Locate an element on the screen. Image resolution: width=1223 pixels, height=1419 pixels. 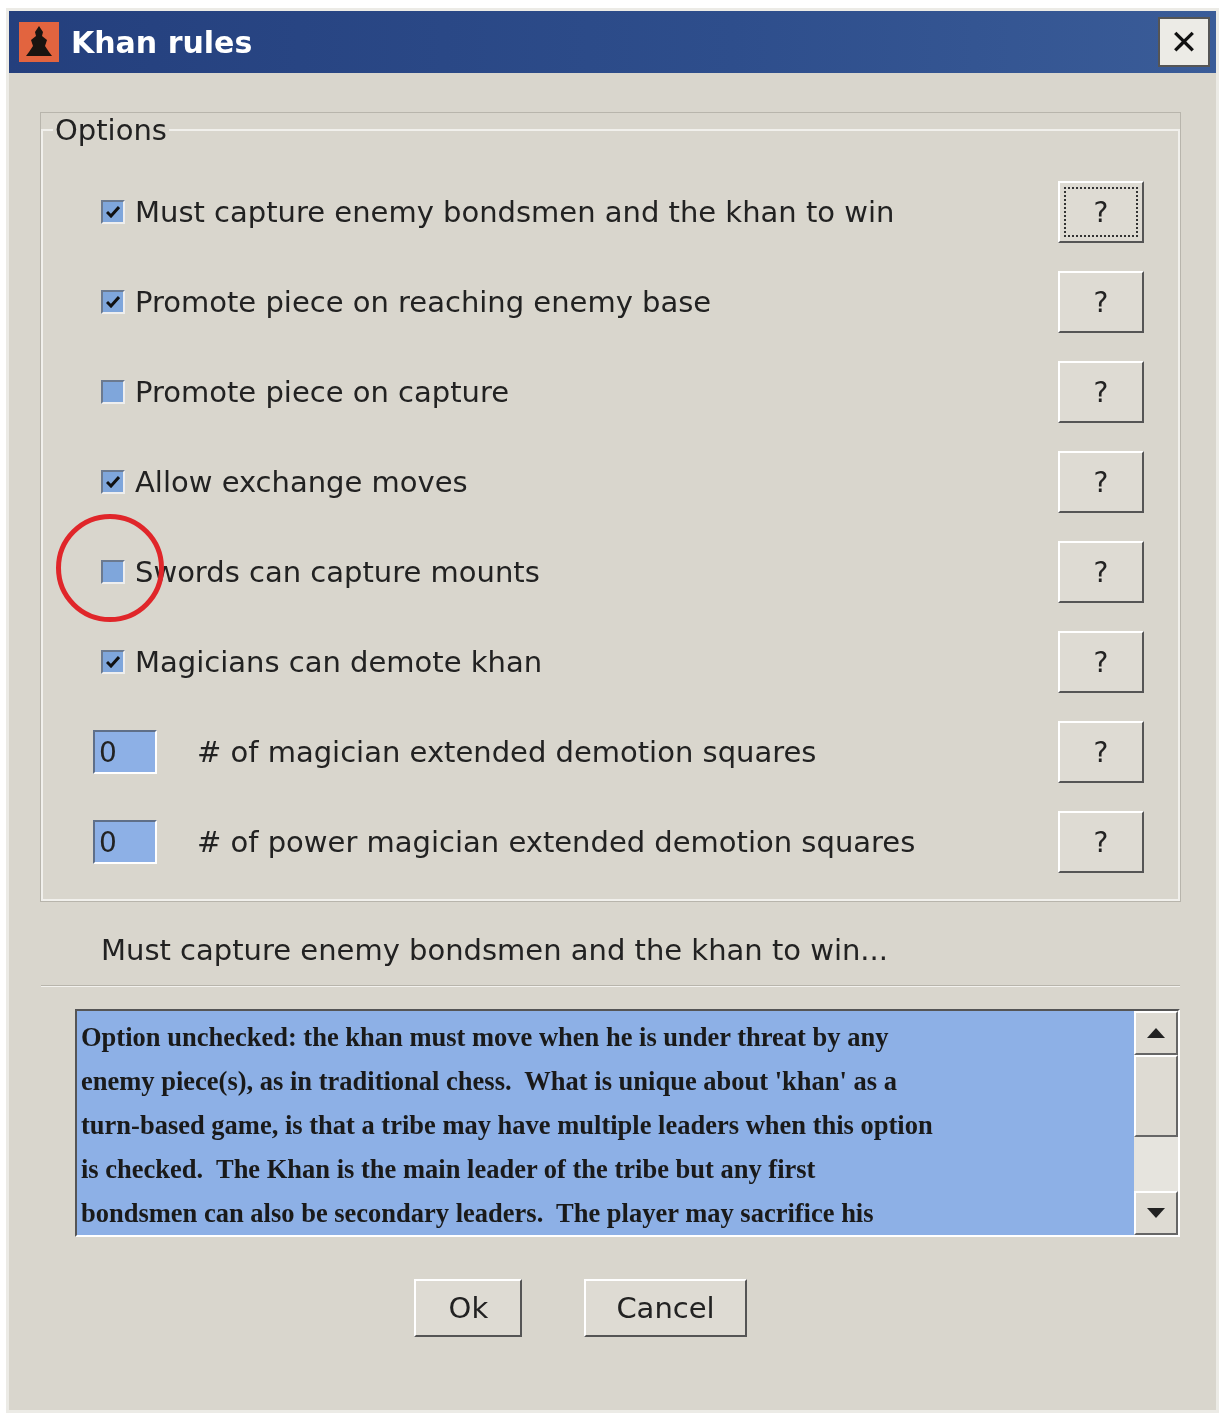
option-label: Must capture enemy bondsmen and the khan to win is located at coordinates (515, 212).